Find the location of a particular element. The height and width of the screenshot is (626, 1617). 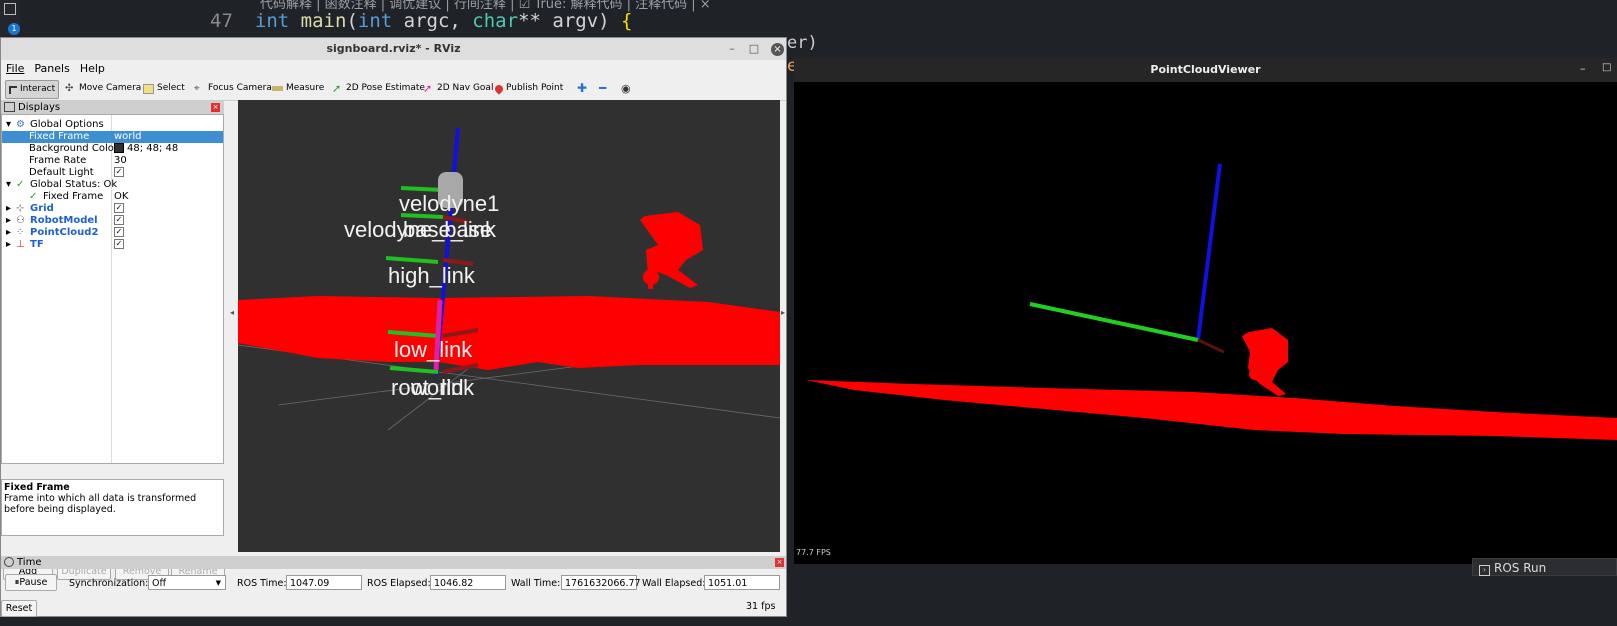

collapse-right-icon: ▸ is located at coordinates (783, 312).